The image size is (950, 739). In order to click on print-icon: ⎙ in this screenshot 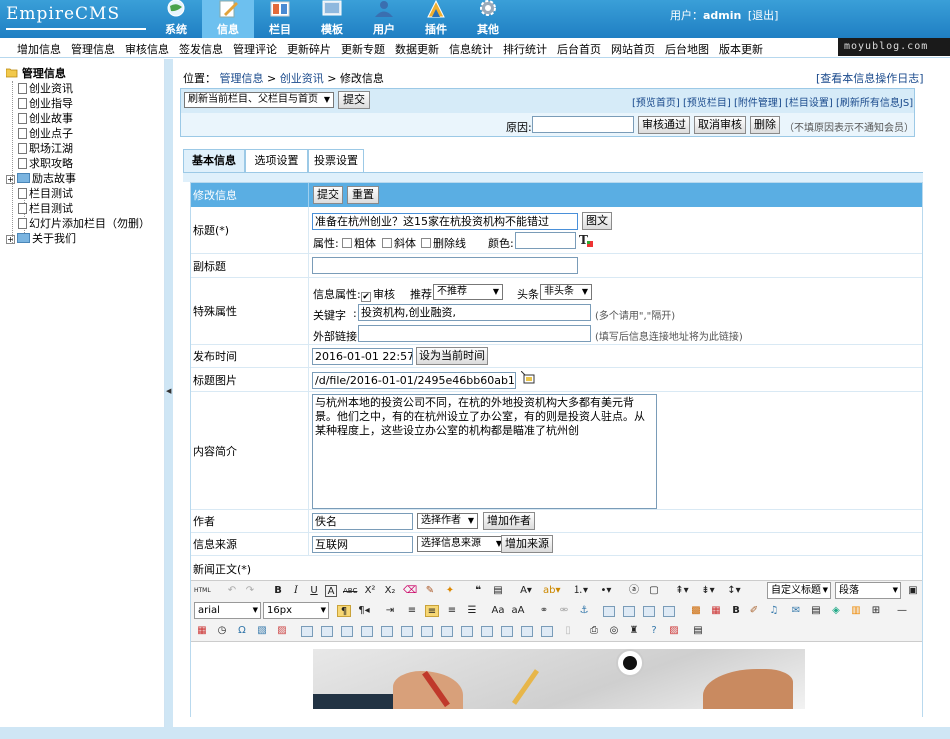, I will do `click(594, 631)`.